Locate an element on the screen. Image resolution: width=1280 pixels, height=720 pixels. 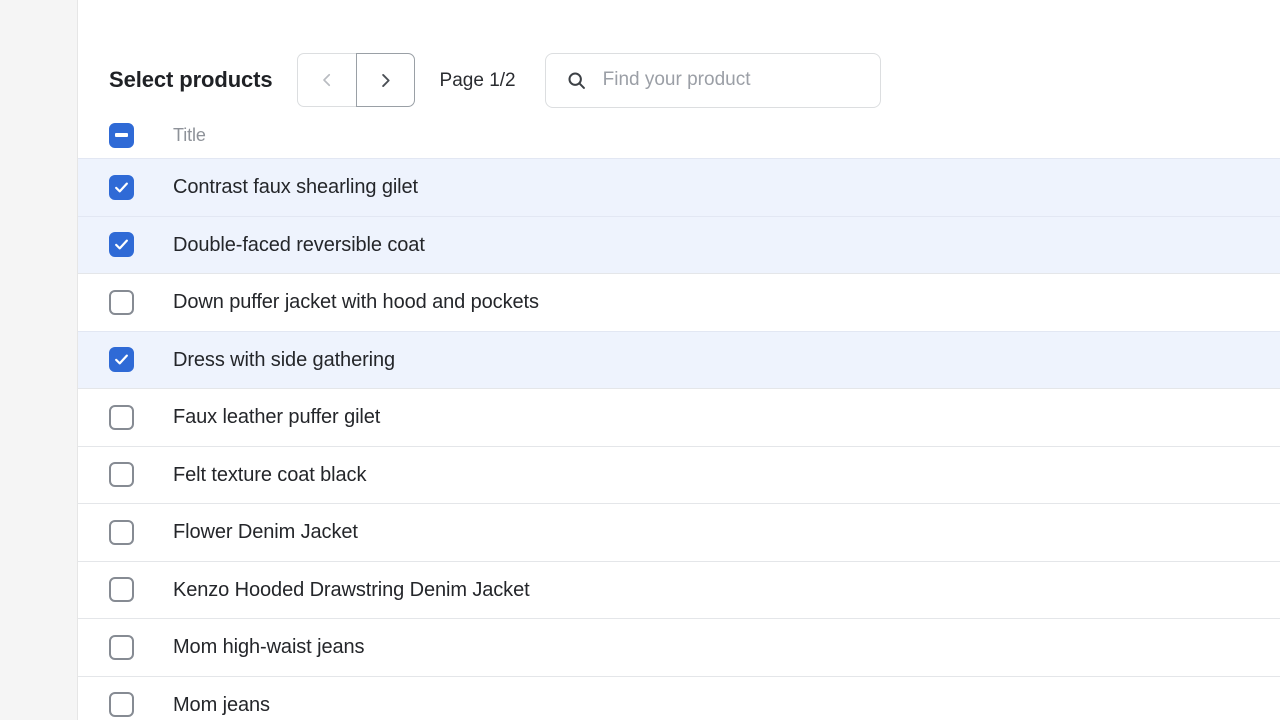
left-rail is located at coordinates (39, 360).